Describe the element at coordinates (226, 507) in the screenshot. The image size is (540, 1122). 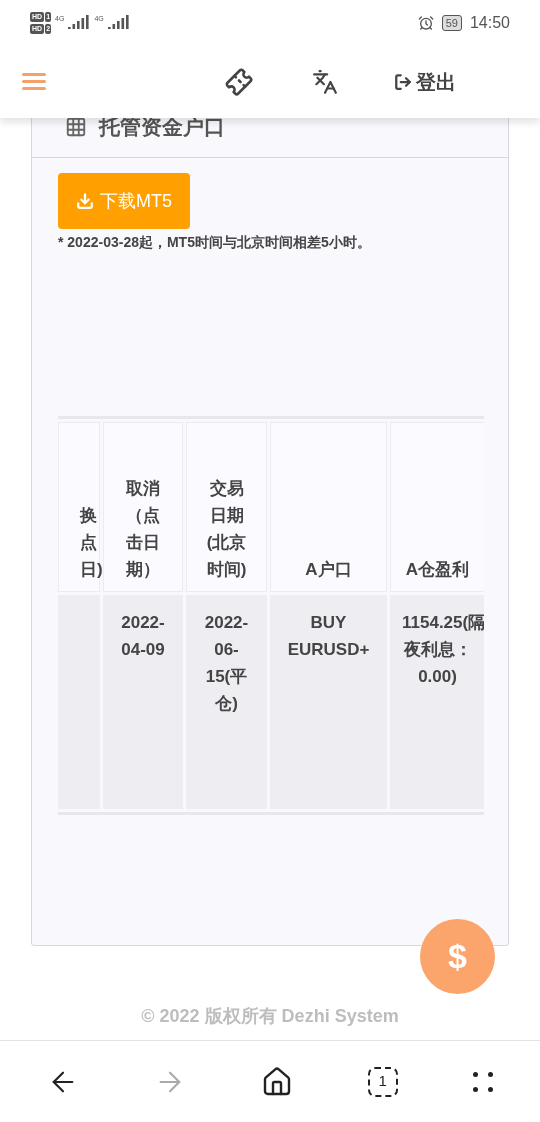
I see `column-header: 交易日期(北京时间)` at that location.